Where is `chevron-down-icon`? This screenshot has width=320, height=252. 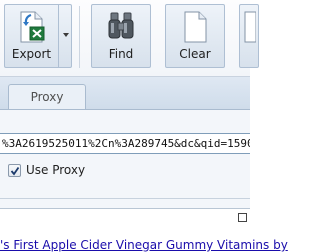 chevron-down-icon is located at coordinates (66, 35).